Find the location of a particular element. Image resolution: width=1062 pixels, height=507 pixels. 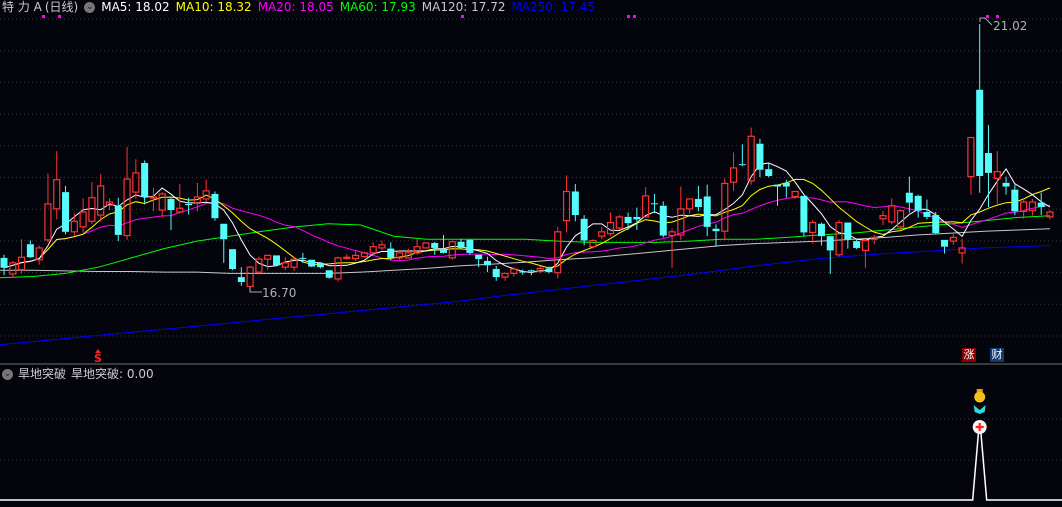

ma60-path is located at coordinates (525, 247).